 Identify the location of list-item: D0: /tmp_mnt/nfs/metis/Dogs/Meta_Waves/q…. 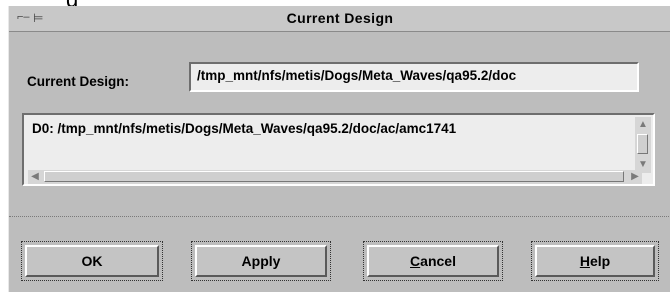
(244, 128).